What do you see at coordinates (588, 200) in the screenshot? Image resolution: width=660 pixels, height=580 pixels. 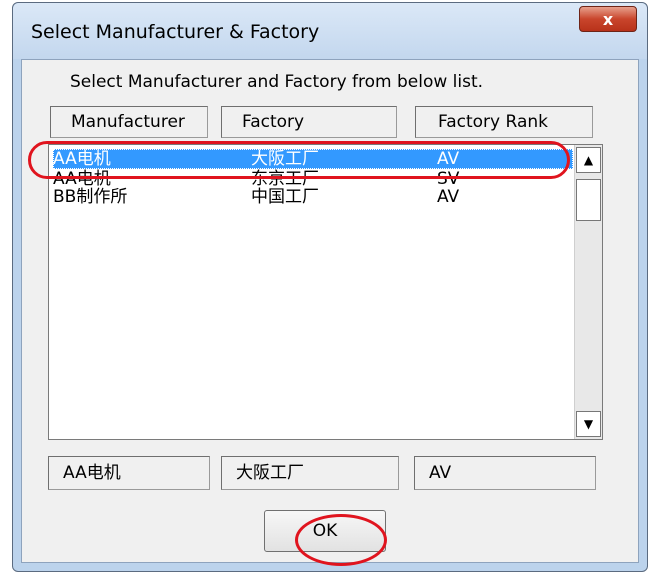 I see `scroll-thumb` at bounding box center [588, 200].